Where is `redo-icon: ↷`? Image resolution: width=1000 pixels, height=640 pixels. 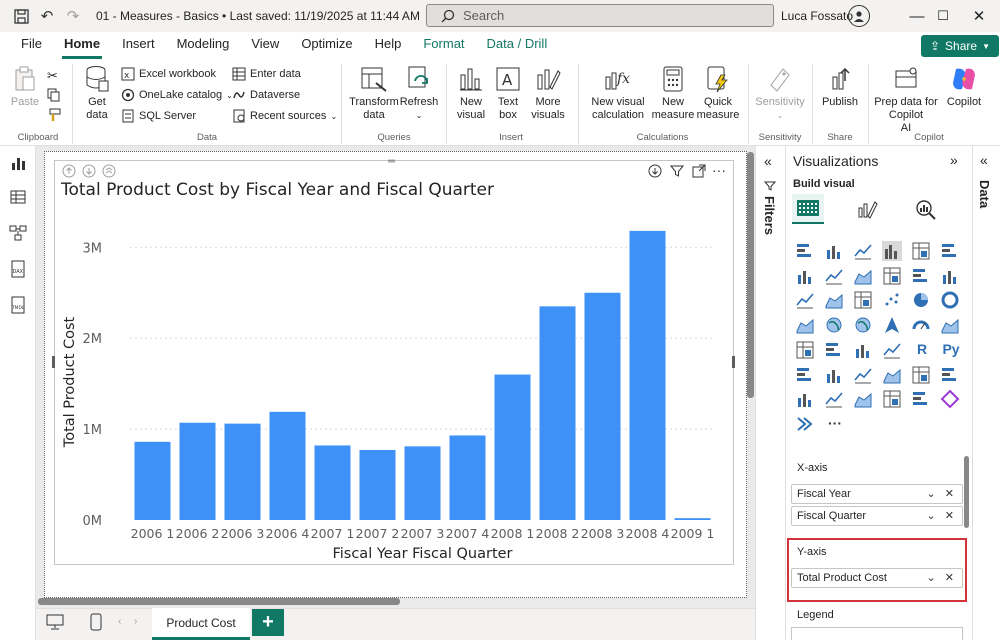 redo-icon: ↷ is located at coordinates (73, 16).